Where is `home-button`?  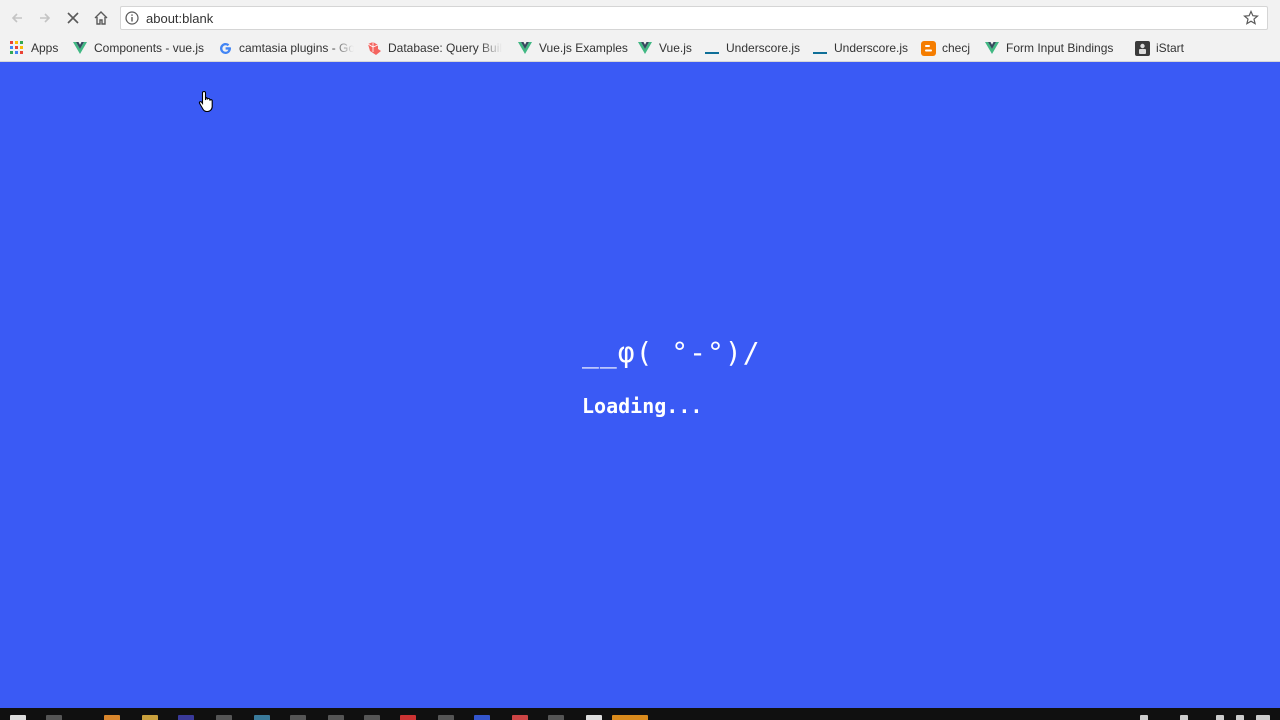
home-button is located at coordinates (101, 18).